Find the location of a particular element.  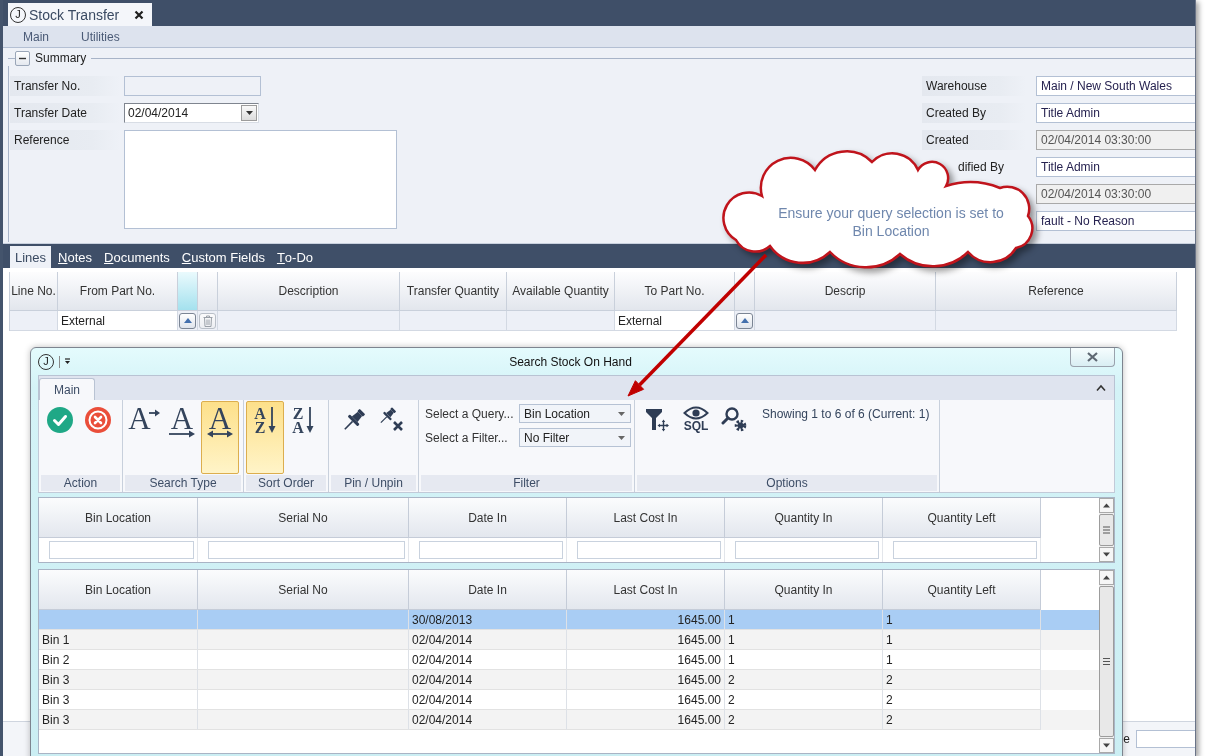

table-row: Bin 1 02/04/2014 1645.00 1 1 is located at coordinates (569, 640).